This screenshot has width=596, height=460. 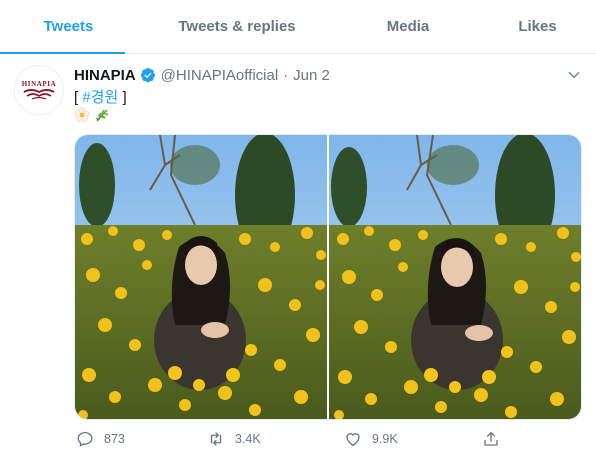 I want to click on avatar: HINAPIA, so click(x=39, y=90).